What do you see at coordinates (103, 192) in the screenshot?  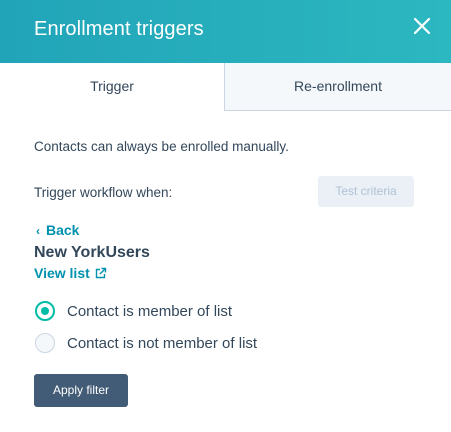 I see `trigger-label: Trigger workflow when:` at bounding box center [103, 192].